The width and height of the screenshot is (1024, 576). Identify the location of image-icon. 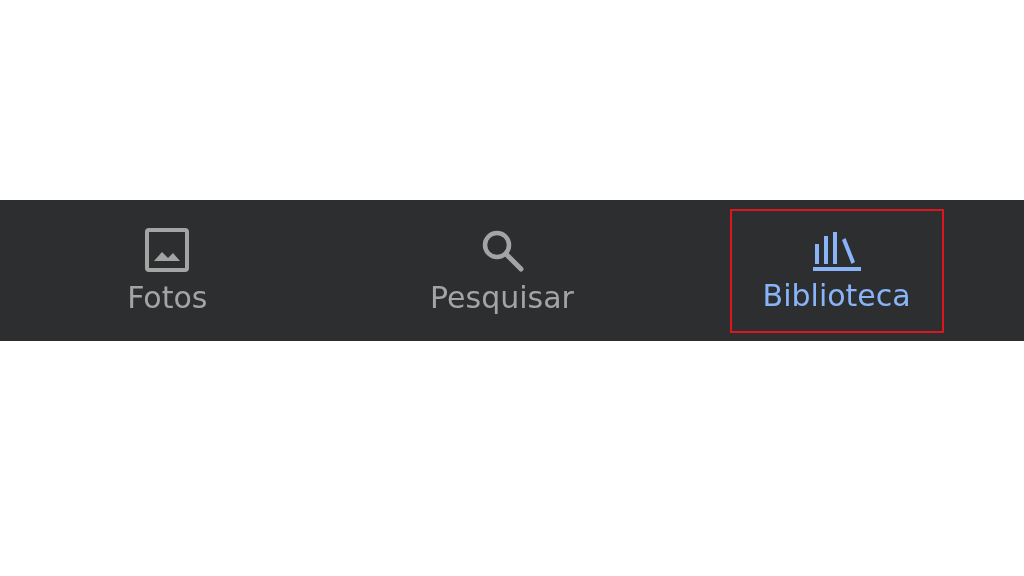
(167, 250).